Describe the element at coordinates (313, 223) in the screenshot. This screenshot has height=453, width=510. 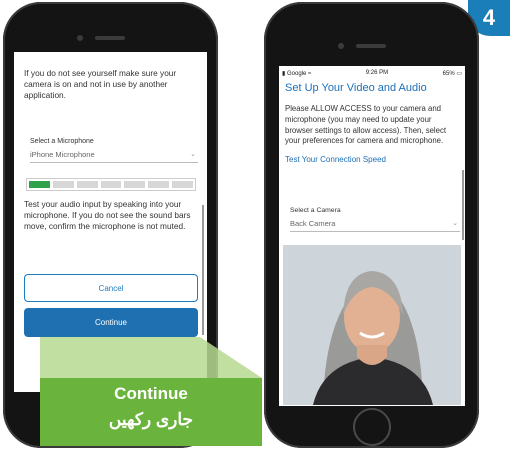
I see `camera-value: Back Camera` at that location.